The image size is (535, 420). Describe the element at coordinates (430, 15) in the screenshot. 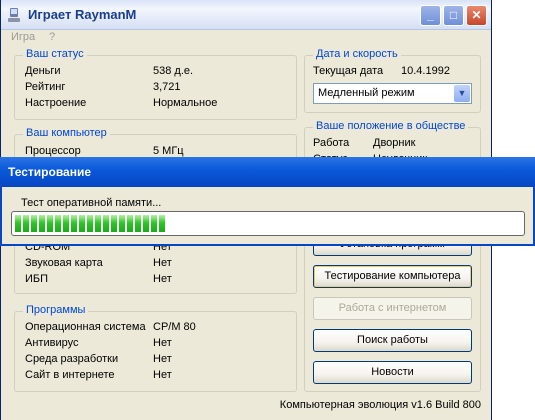

I see `minimize-button: _` at that location.